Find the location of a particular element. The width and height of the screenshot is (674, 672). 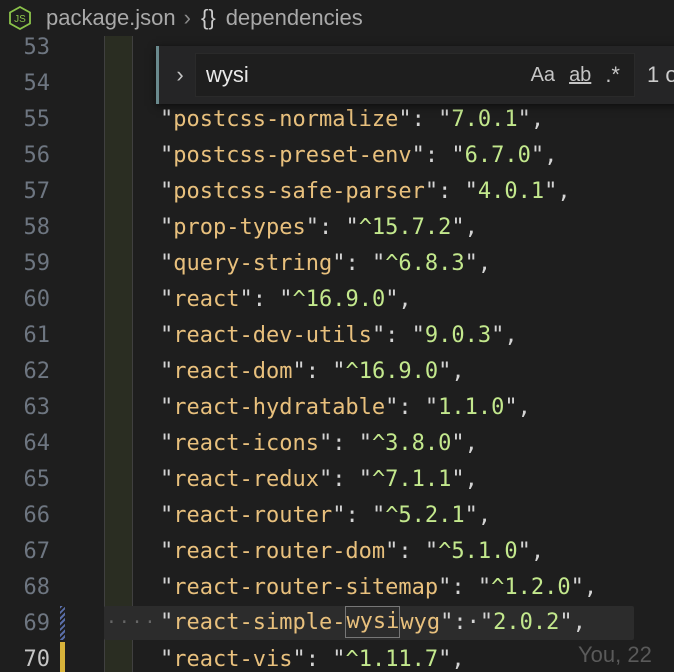

code-line: "react-router": "^5.2.1", is located at coordinates (325, 516).